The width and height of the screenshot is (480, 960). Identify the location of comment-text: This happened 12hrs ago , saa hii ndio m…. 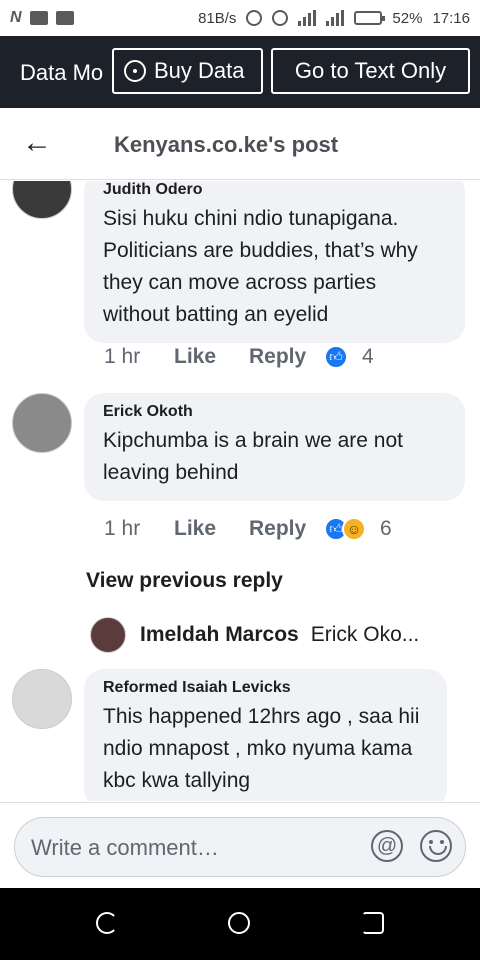
(261, 748).